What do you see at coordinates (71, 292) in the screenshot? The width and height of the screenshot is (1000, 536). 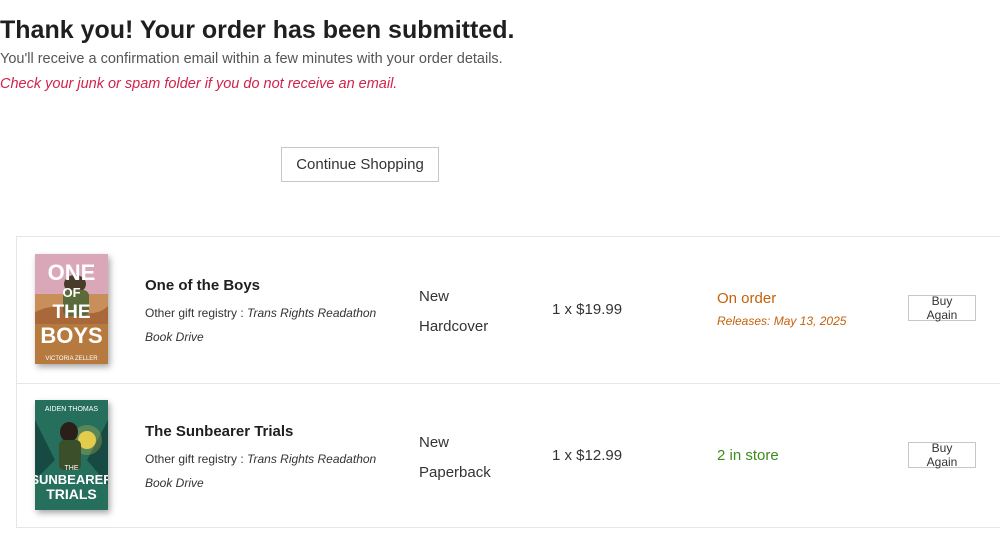 I see `cover-text-of: OF` at bounding box center [71, 292].